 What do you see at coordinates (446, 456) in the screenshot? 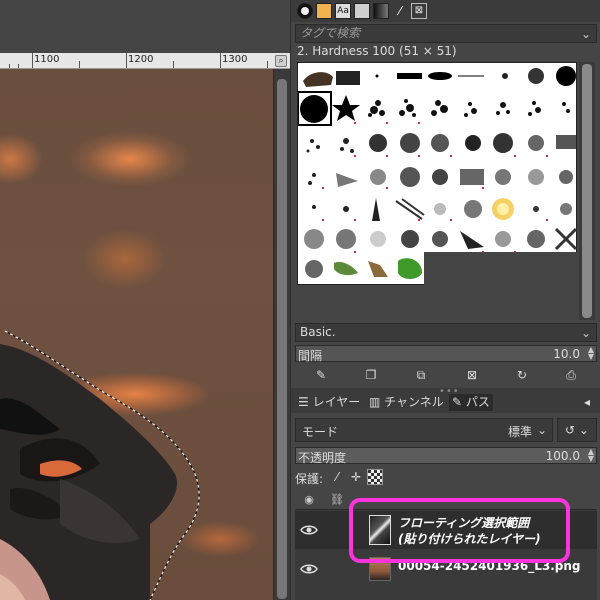
I see `opacity-slider: 不透明度 100.0 ▲ ▼` at bounding box center [446, 456].